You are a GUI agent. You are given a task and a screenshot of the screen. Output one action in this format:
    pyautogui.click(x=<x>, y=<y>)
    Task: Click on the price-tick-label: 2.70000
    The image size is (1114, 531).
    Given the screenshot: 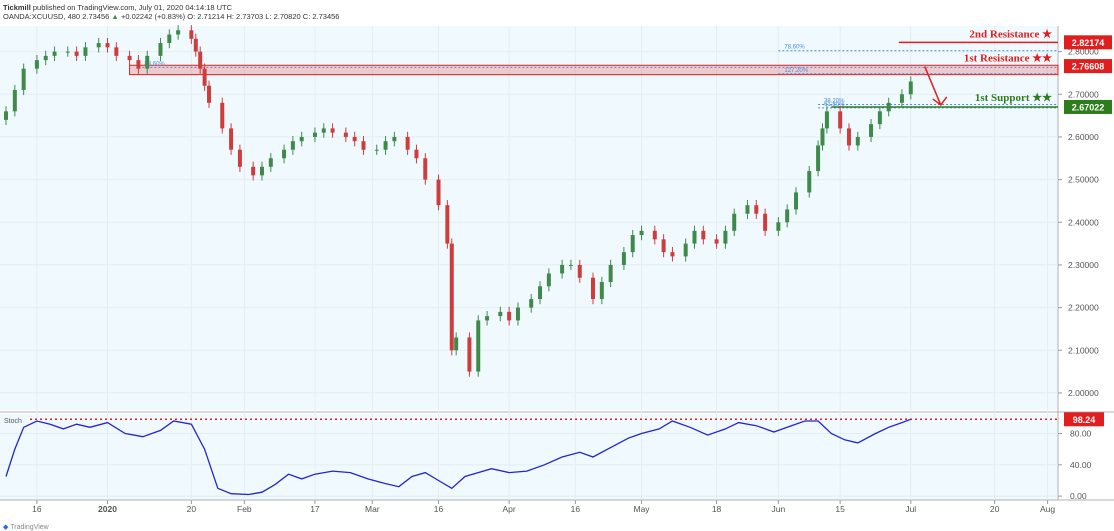 What is the action you would take?
    pyautogui.click(x=1083, y=94)
    